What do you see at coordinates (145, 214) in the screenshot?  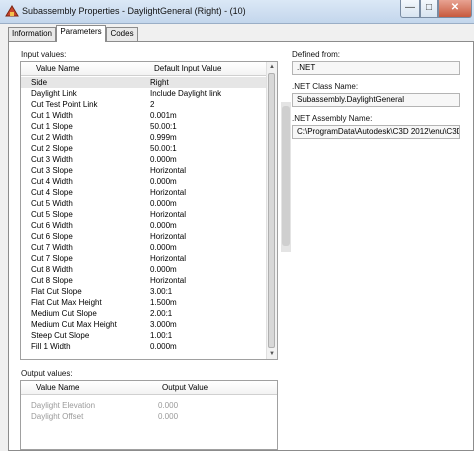 I see `table-row: Cut 5 Slope Horizontal` at bounding box center [145, 214].